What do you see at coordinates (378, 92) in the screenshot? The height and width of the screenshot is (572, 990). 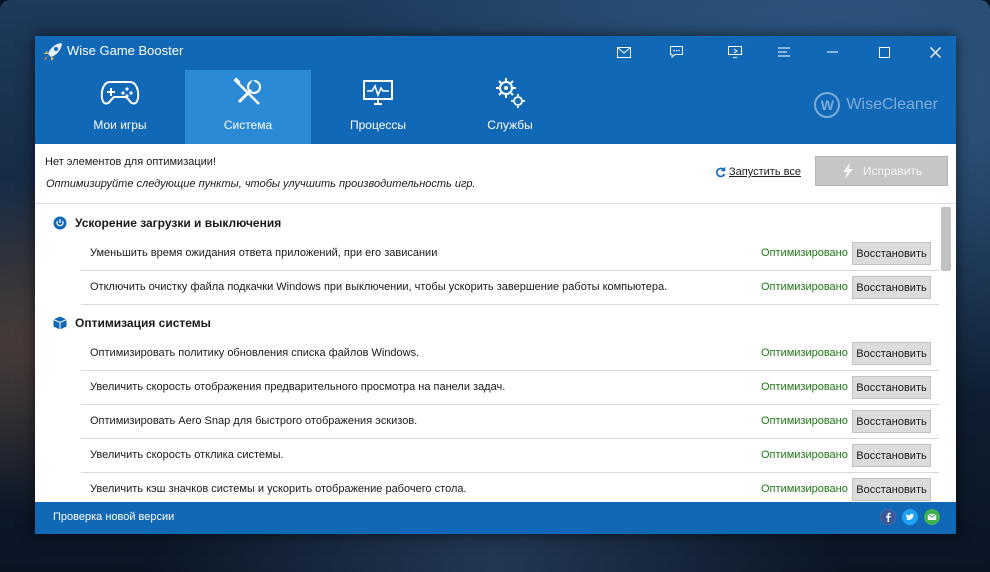 I see `monitor-icon` at bounding box center [378, 92].